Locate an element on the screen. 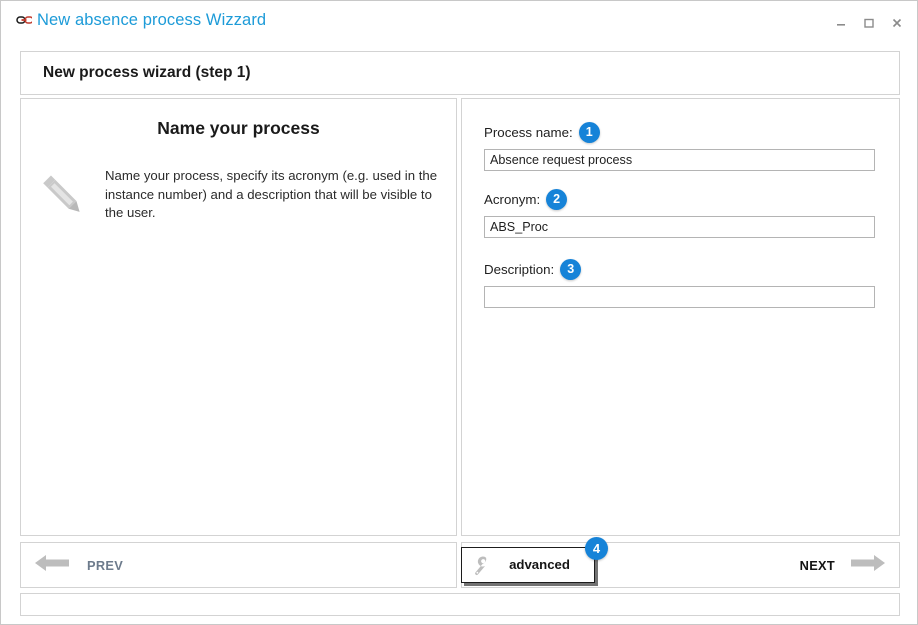  footer-right: advanced 4 NEXT is located at coordinates (680, 562).